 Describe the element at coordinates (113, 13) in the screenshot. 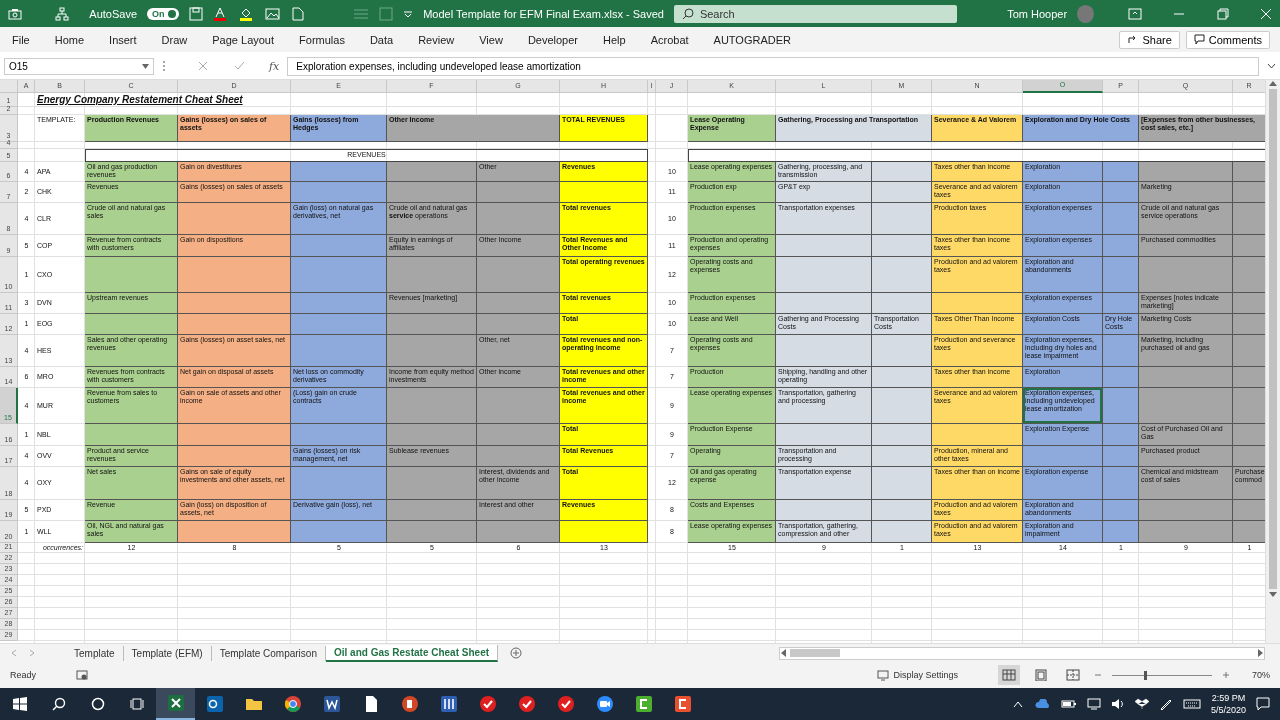

I see `autosave-label: AutoSave` at that location.